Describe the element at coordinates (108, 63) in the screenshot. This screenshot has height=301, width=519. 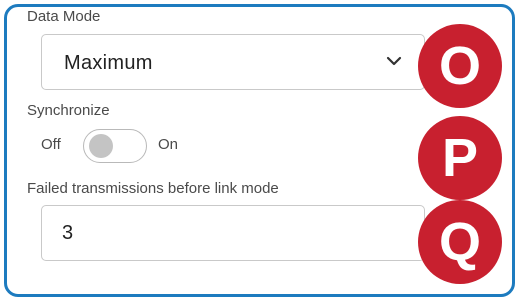
I see `data-mode-selected-value: Maximum` at that location.